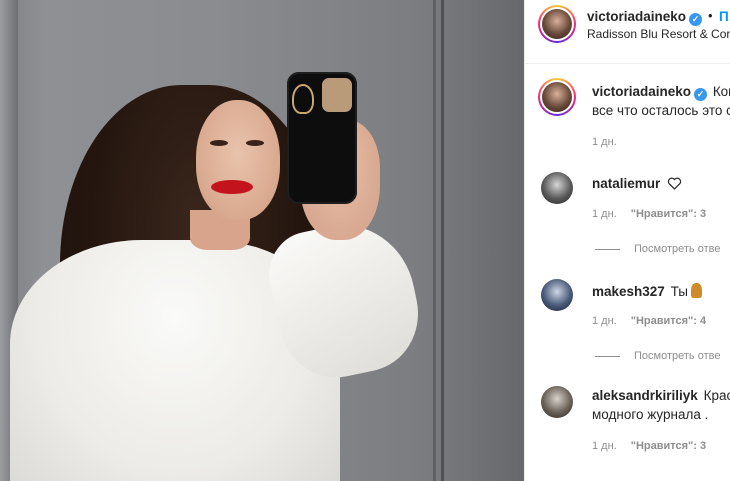 Image resolution: width=730 pixels, height=481 pixels. I want to click on lips, so click(232, 187).